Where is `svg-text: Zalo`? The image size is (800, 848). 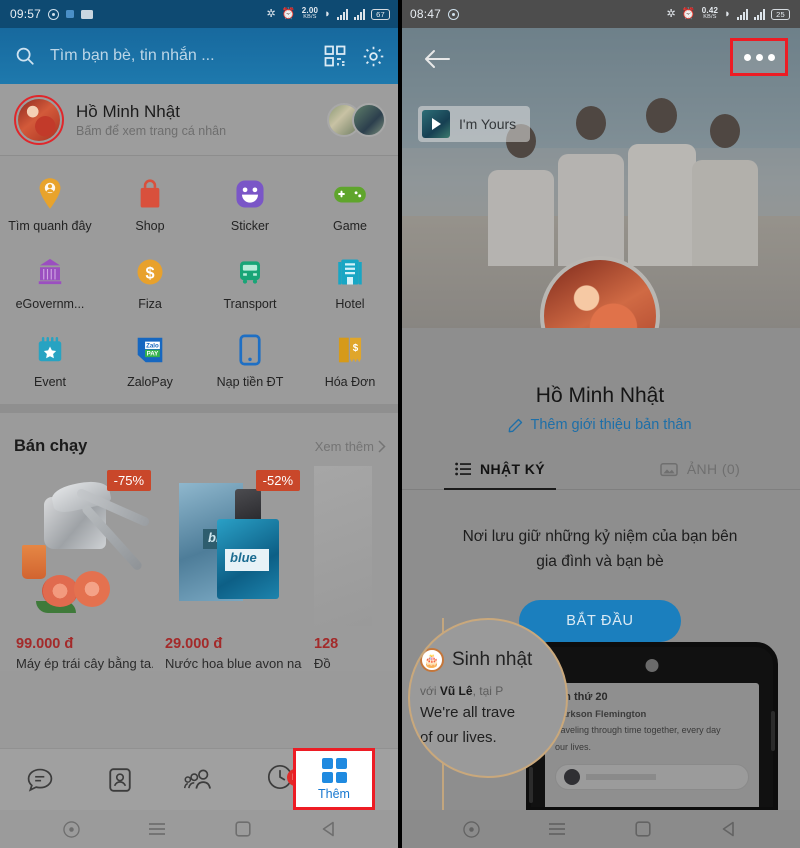
svg-text: Zalo is located at coordinates (152, 346).